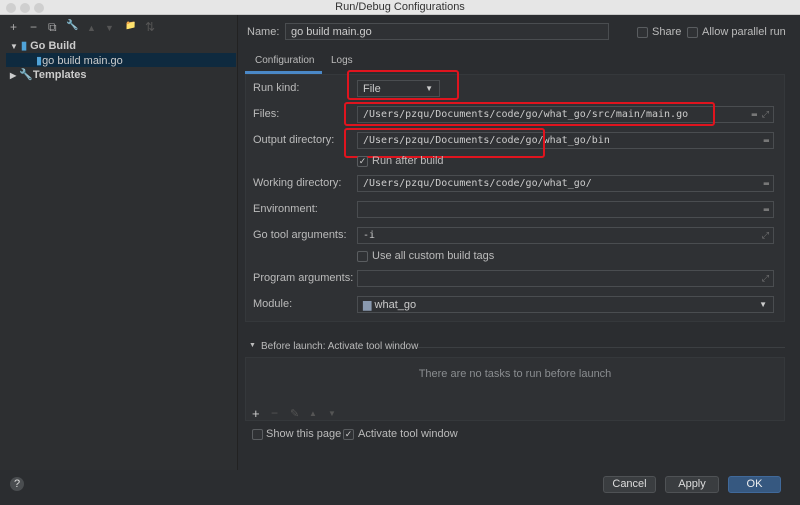  What do you see at coordinates (565, 209) in the screenshot?
I see `environment-input: ▬` at bounding box center [565, 209].